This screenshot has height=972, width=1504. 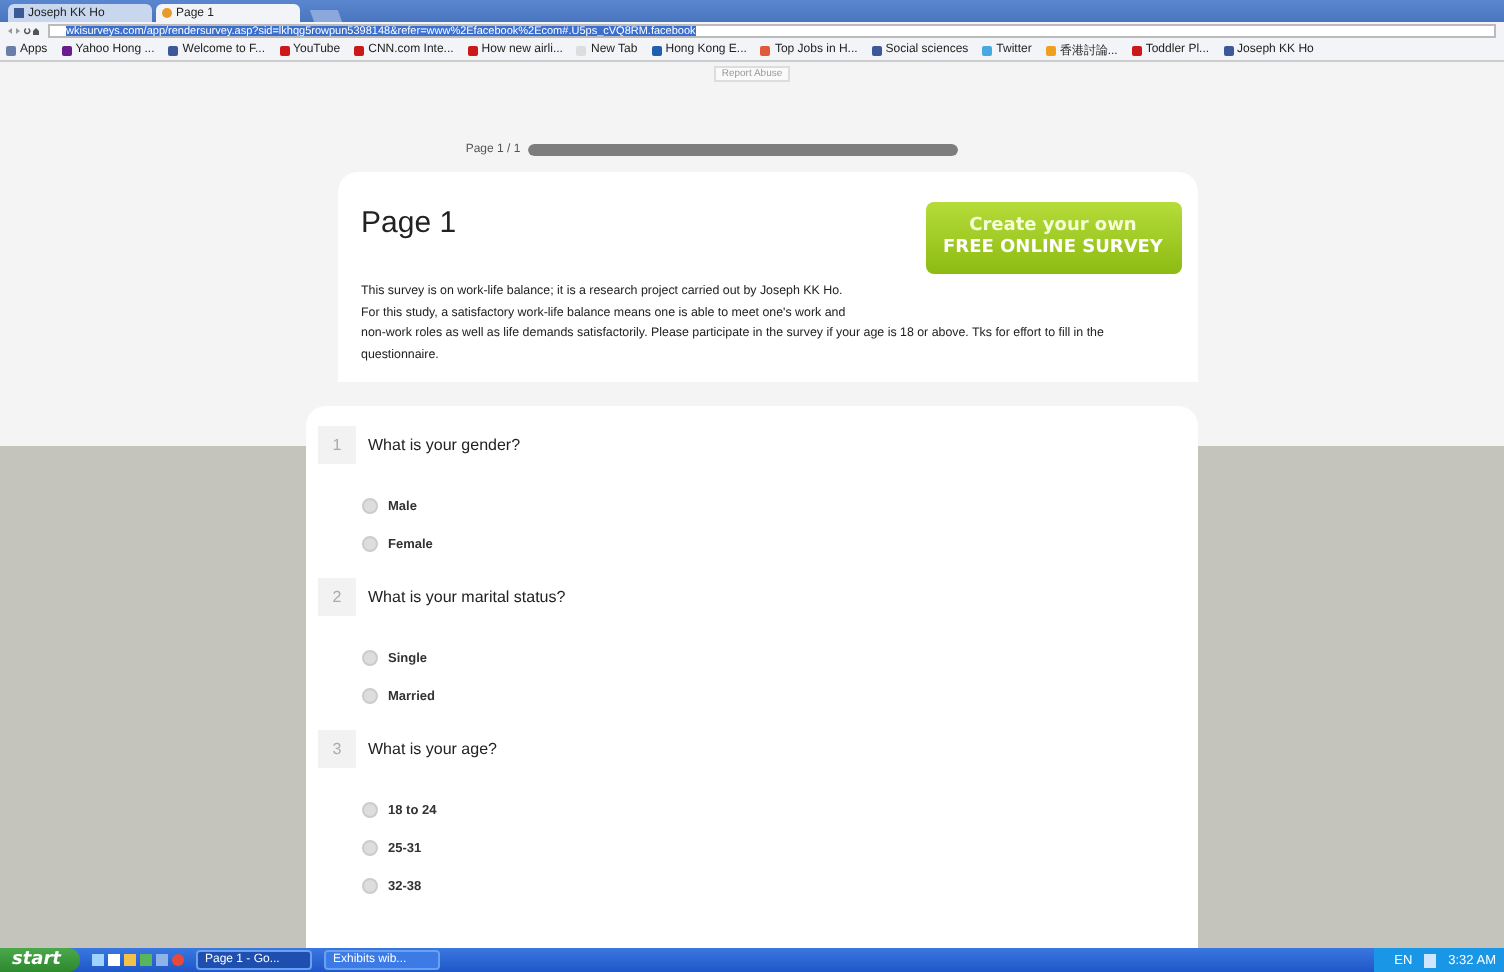 I want to click on question-number: 2, so click(x=337, y=597).